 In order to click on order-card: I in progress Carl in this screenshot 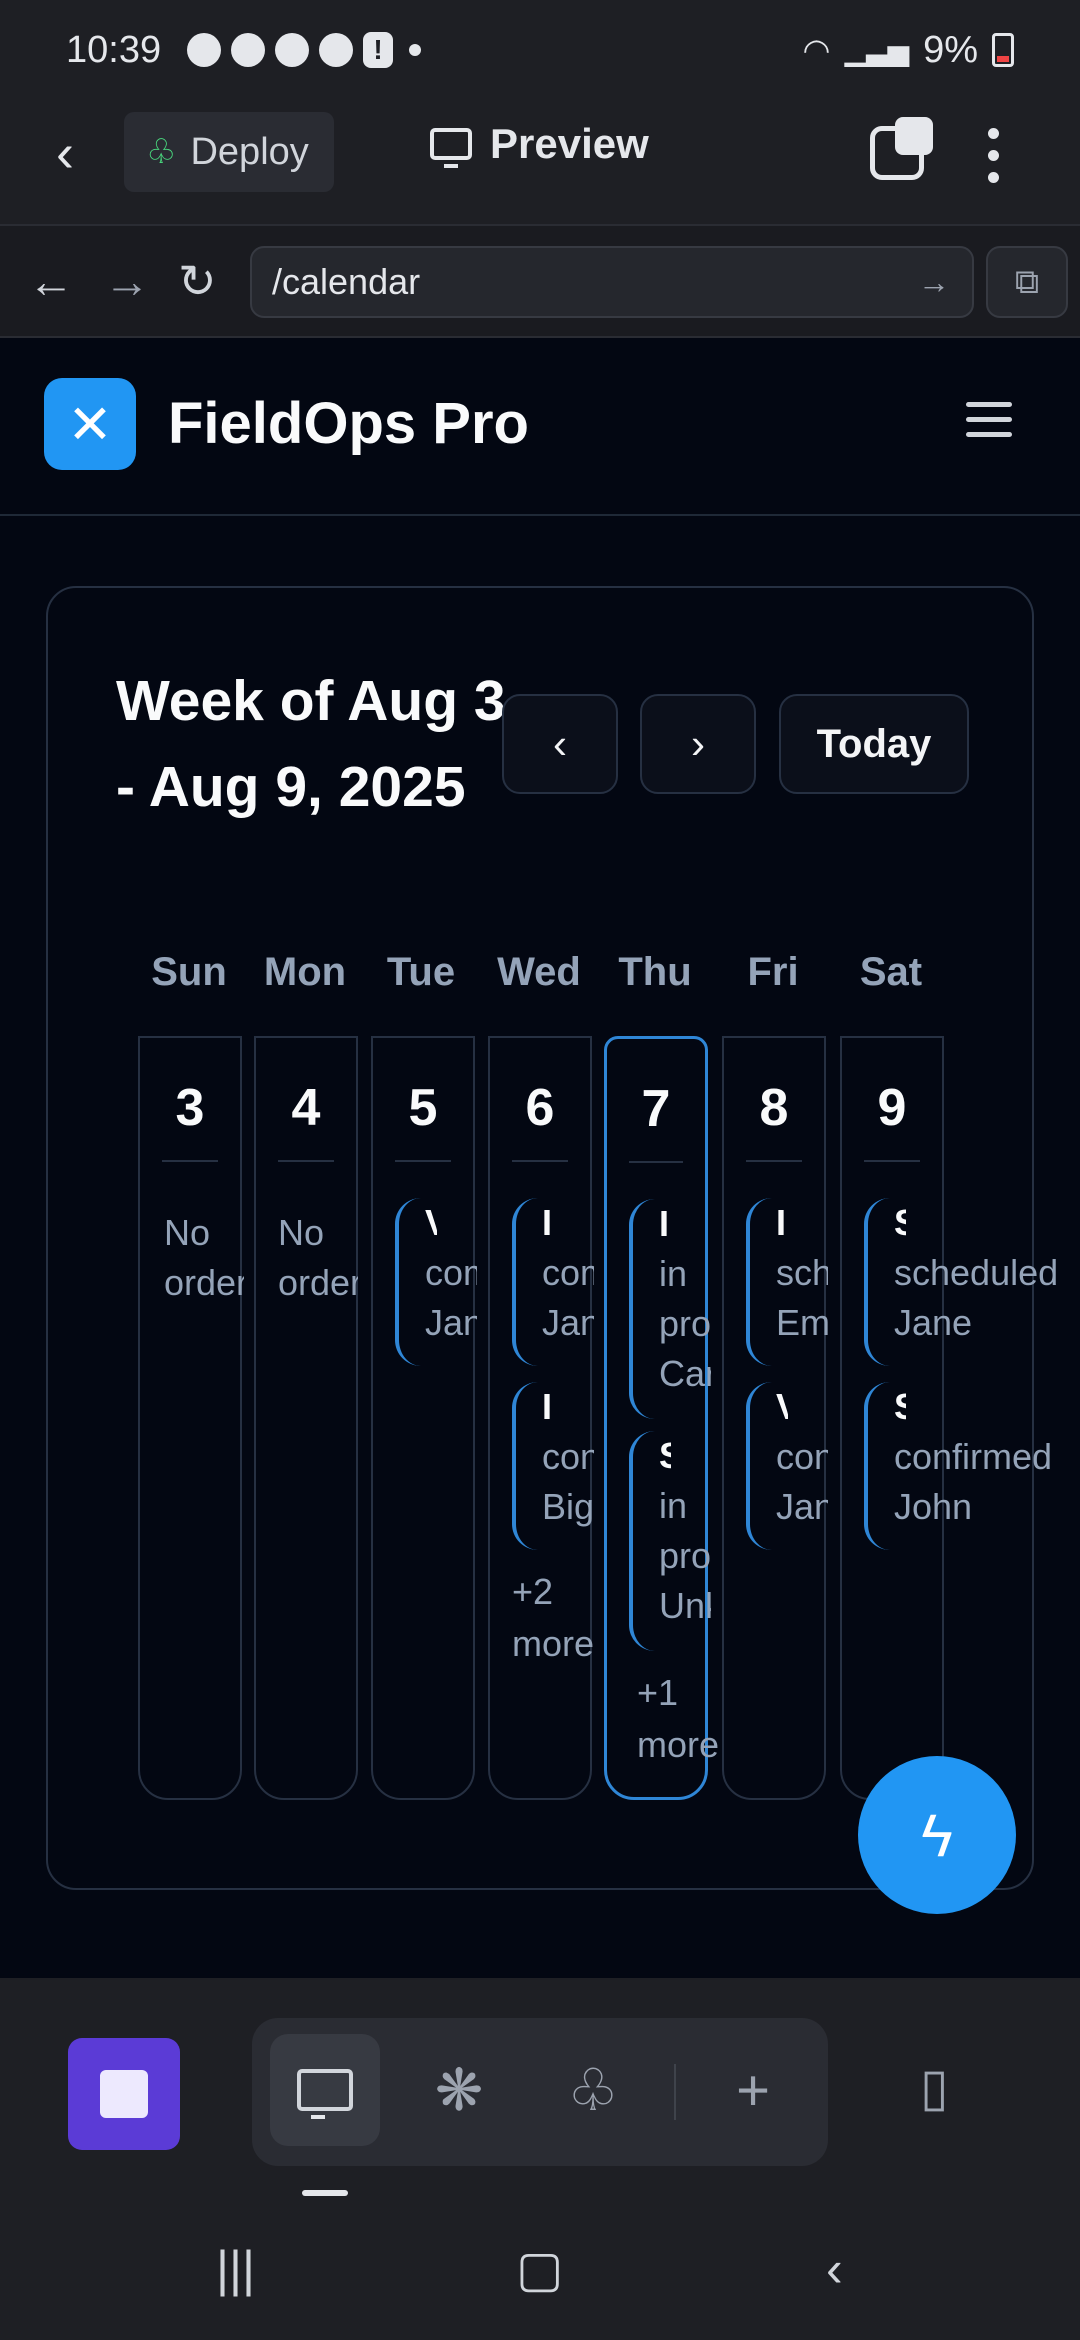, I will do `click(670, 1309)`.